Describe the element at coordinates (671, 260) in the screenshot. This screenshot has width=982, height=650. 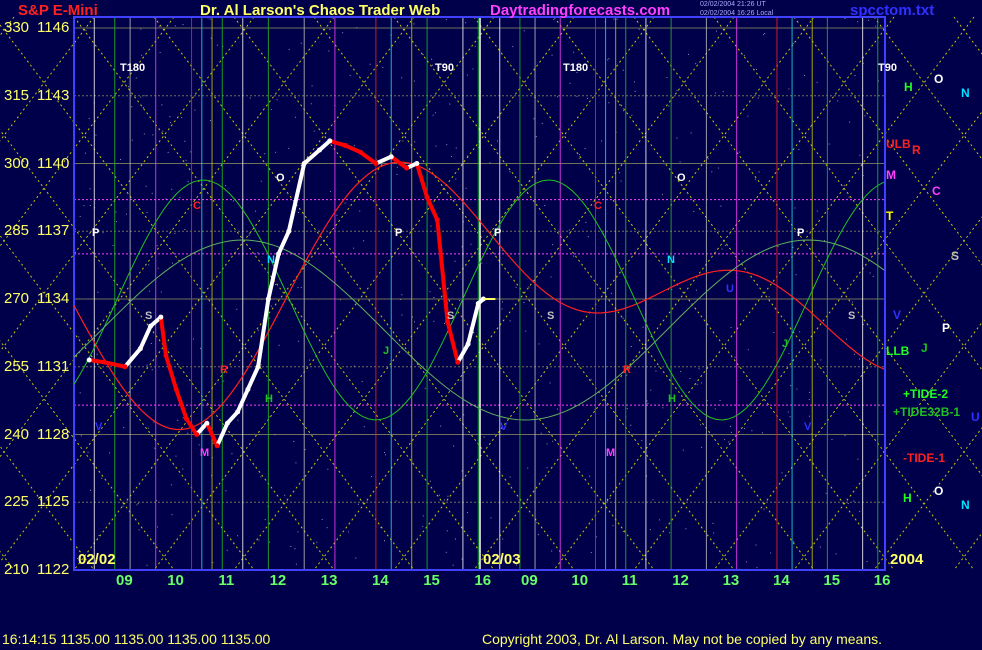
I see `forecast-label: N` at that location.